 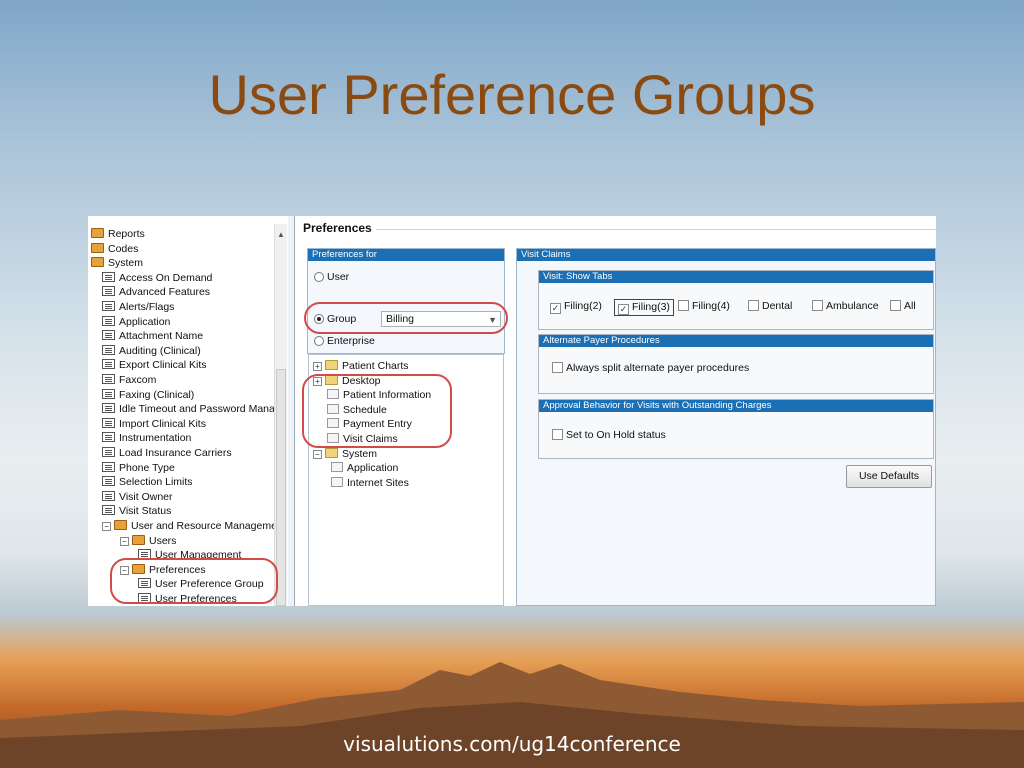 What do you see at coordinates (151, 351) in the screenshot?
I see `tree-item-auditing-clinical: Auditing (Clinical)` at bounding box center [151, 351].